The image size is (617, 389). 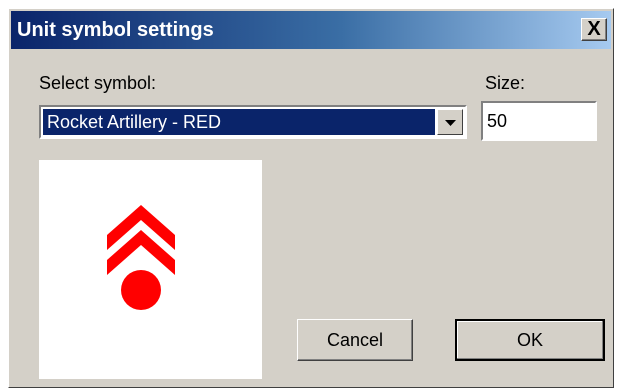 What do you see at coordinates (98, 83) in the screenshot?
I see `select-symbol-label: Select symbol:` at bounding box center [98, 83].